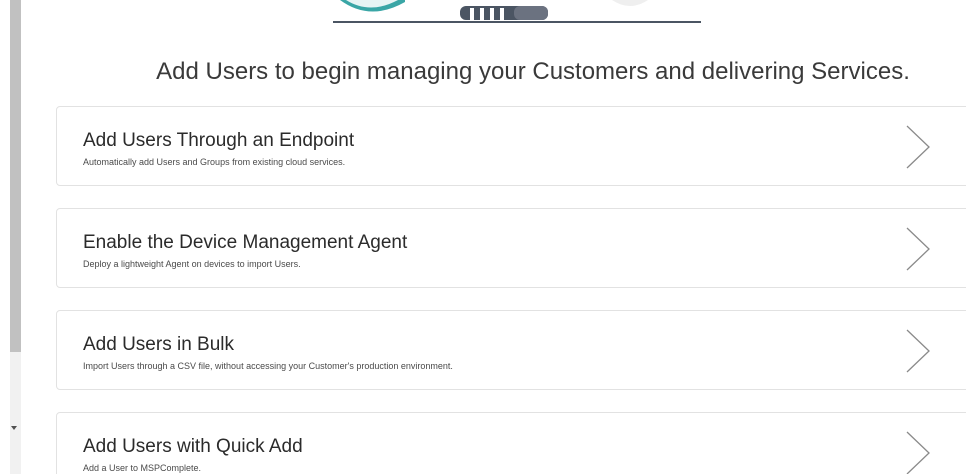 This screenshot has width=966, height=474. What do you see at coordinates (517, 11) in the screenshot?
I see `users-illustration` at bounding box center [517, 11].